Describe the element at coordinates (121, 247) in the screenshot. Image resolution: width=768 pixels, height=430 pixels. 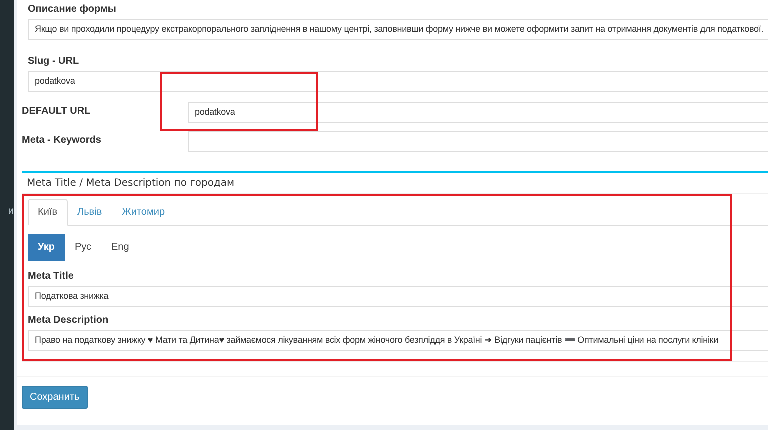
I see `language-tab: Eng` at that location.